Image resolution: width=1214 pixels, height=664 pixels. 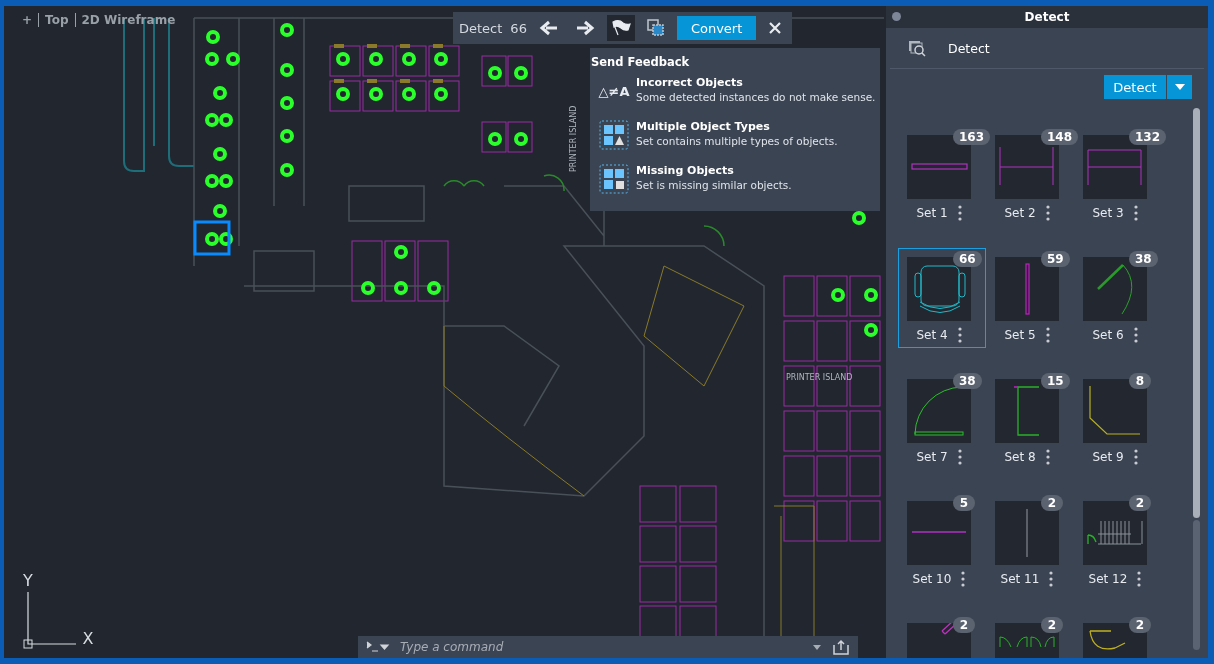 I want to click on window-dot-icon, so click(x=896, y=16).